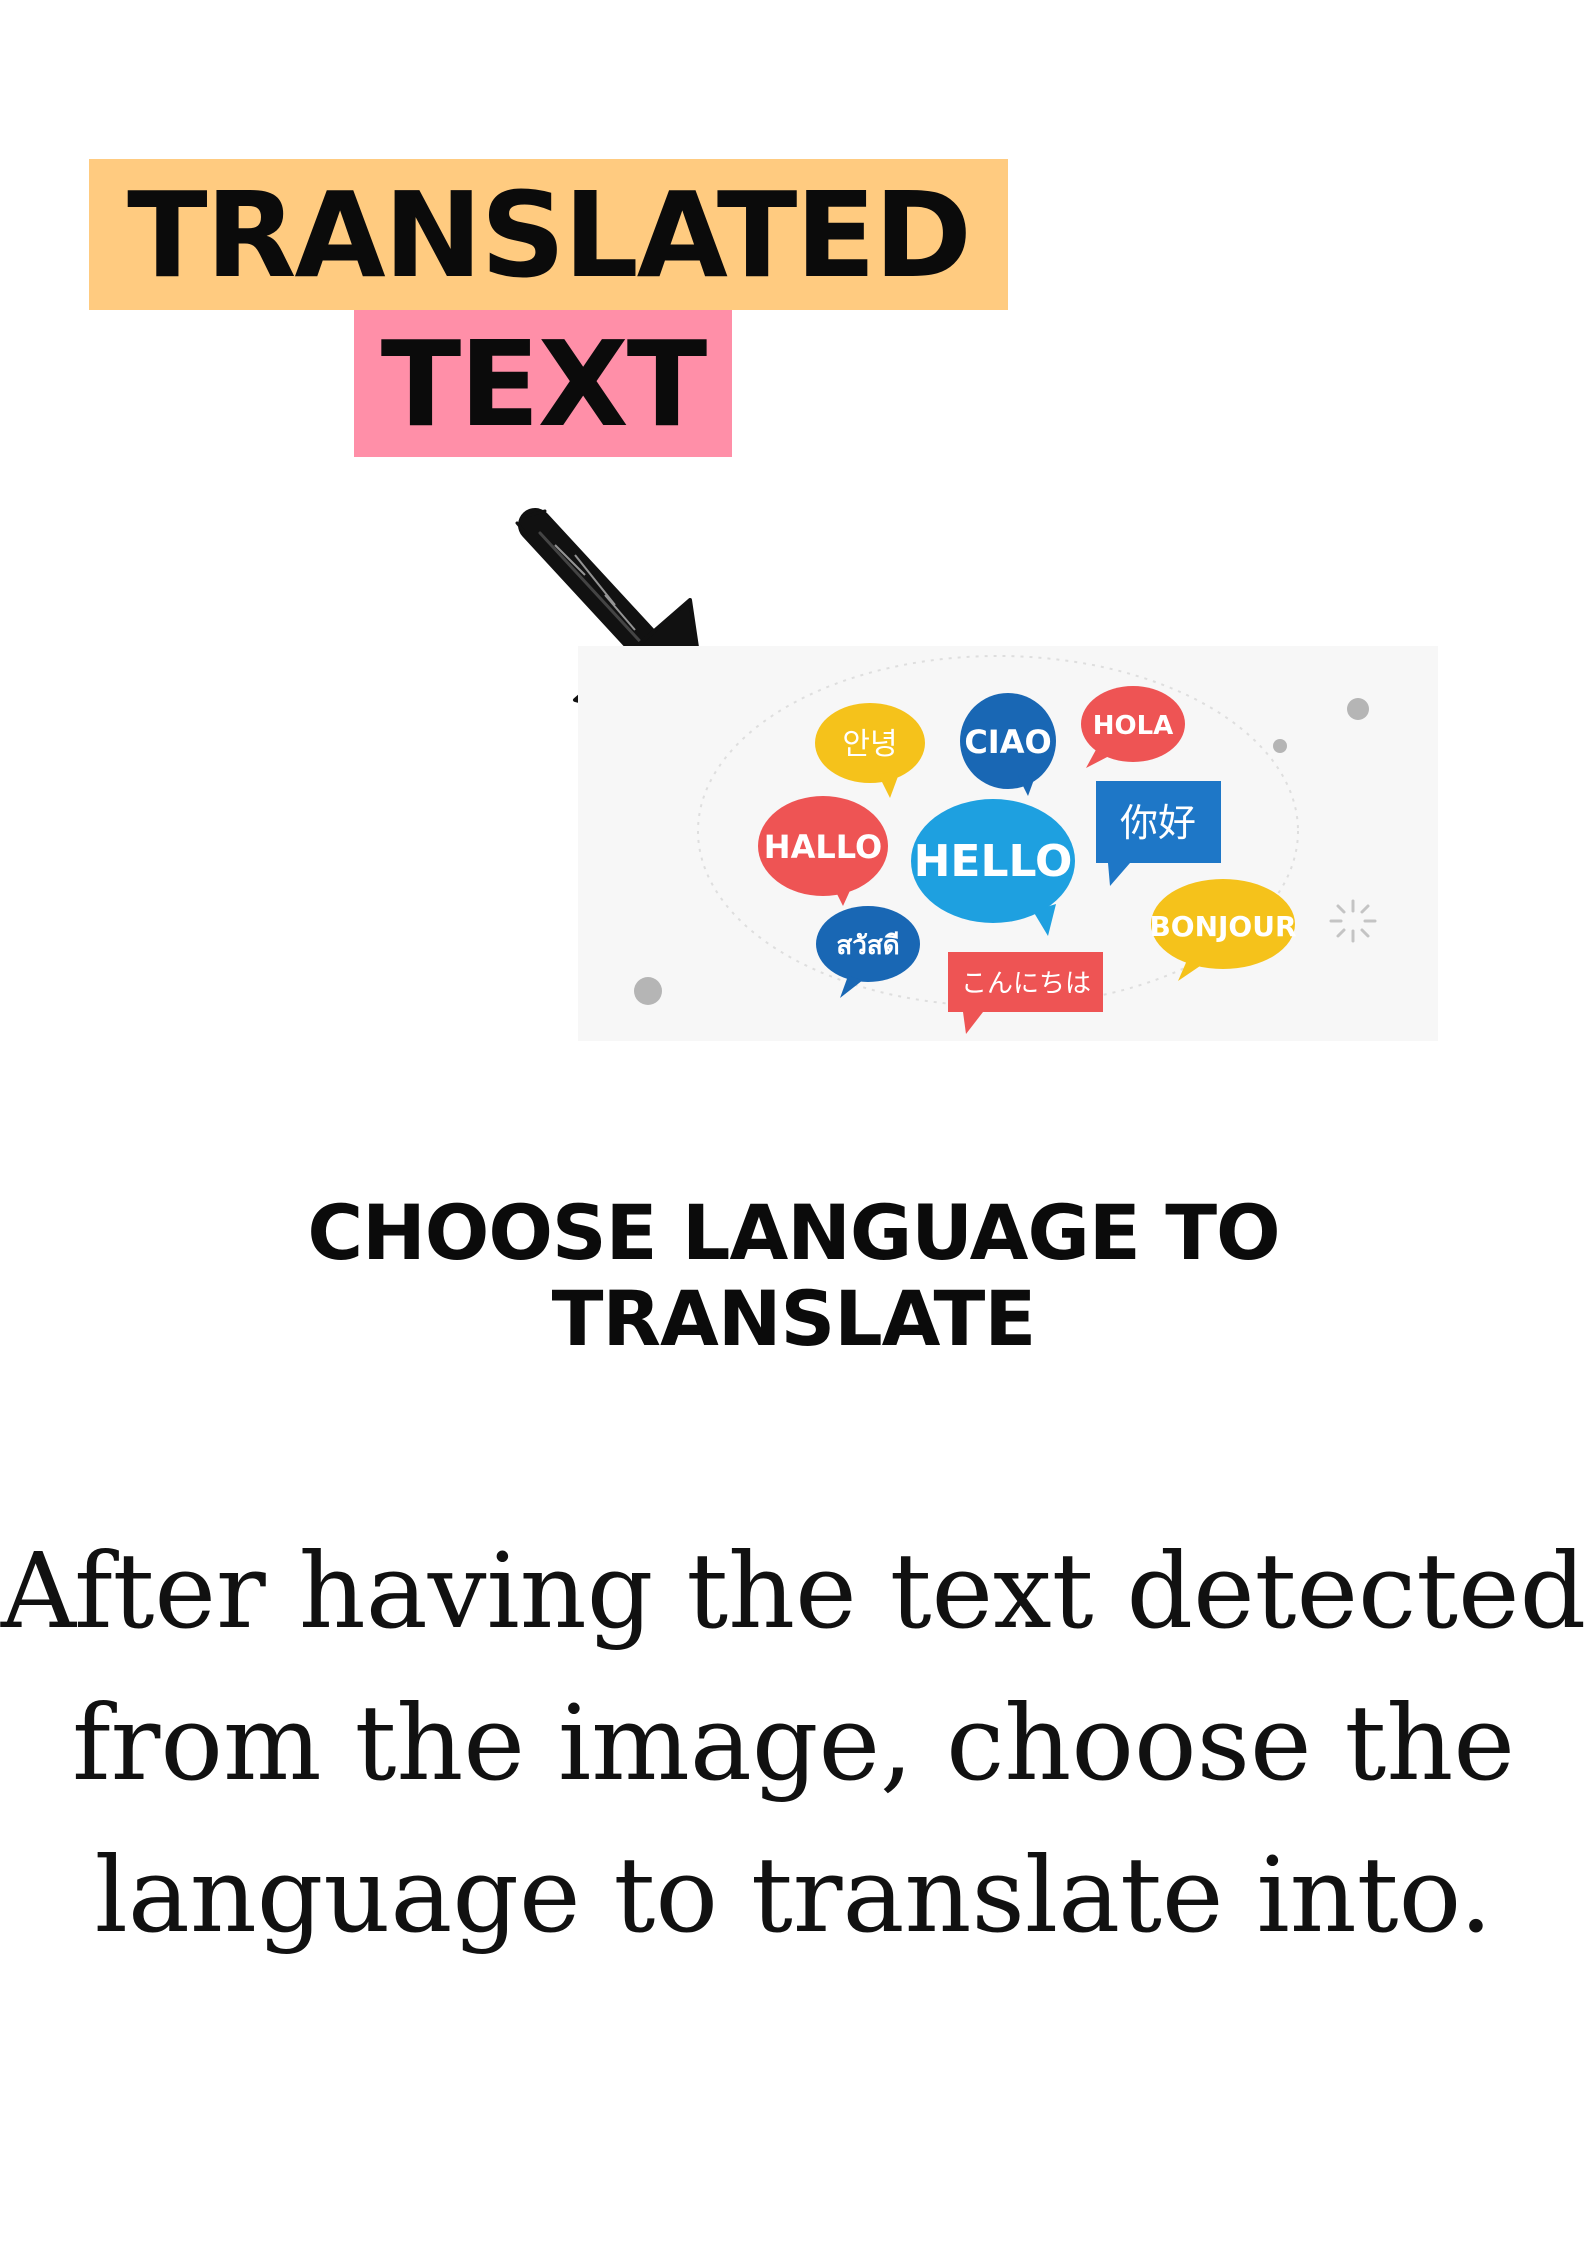 The height and width of the screenshot is (2245, 1587). I want to click on section-heading: CHOOSE LANGUAGE TO TRANSLATE, so click(793, 1276).